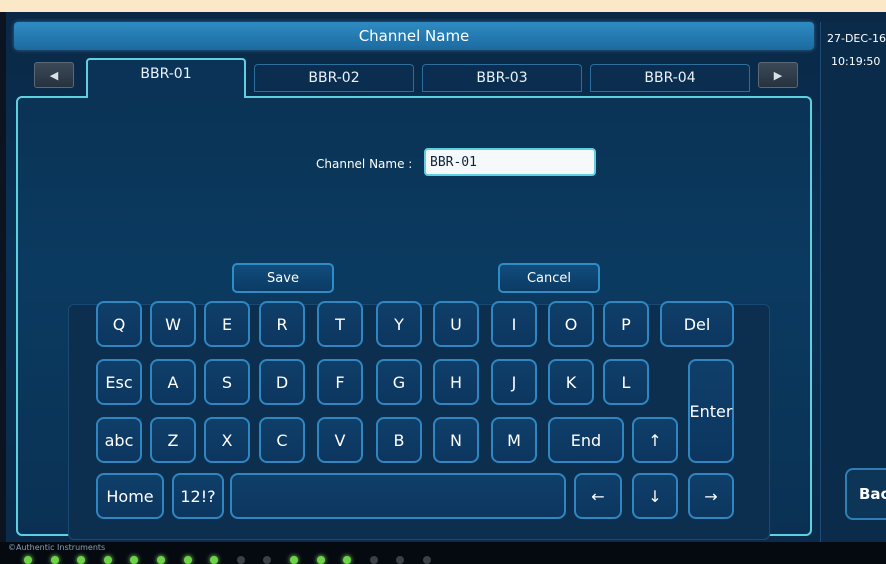  I want to click on key-del: Del, so click(697, 324).